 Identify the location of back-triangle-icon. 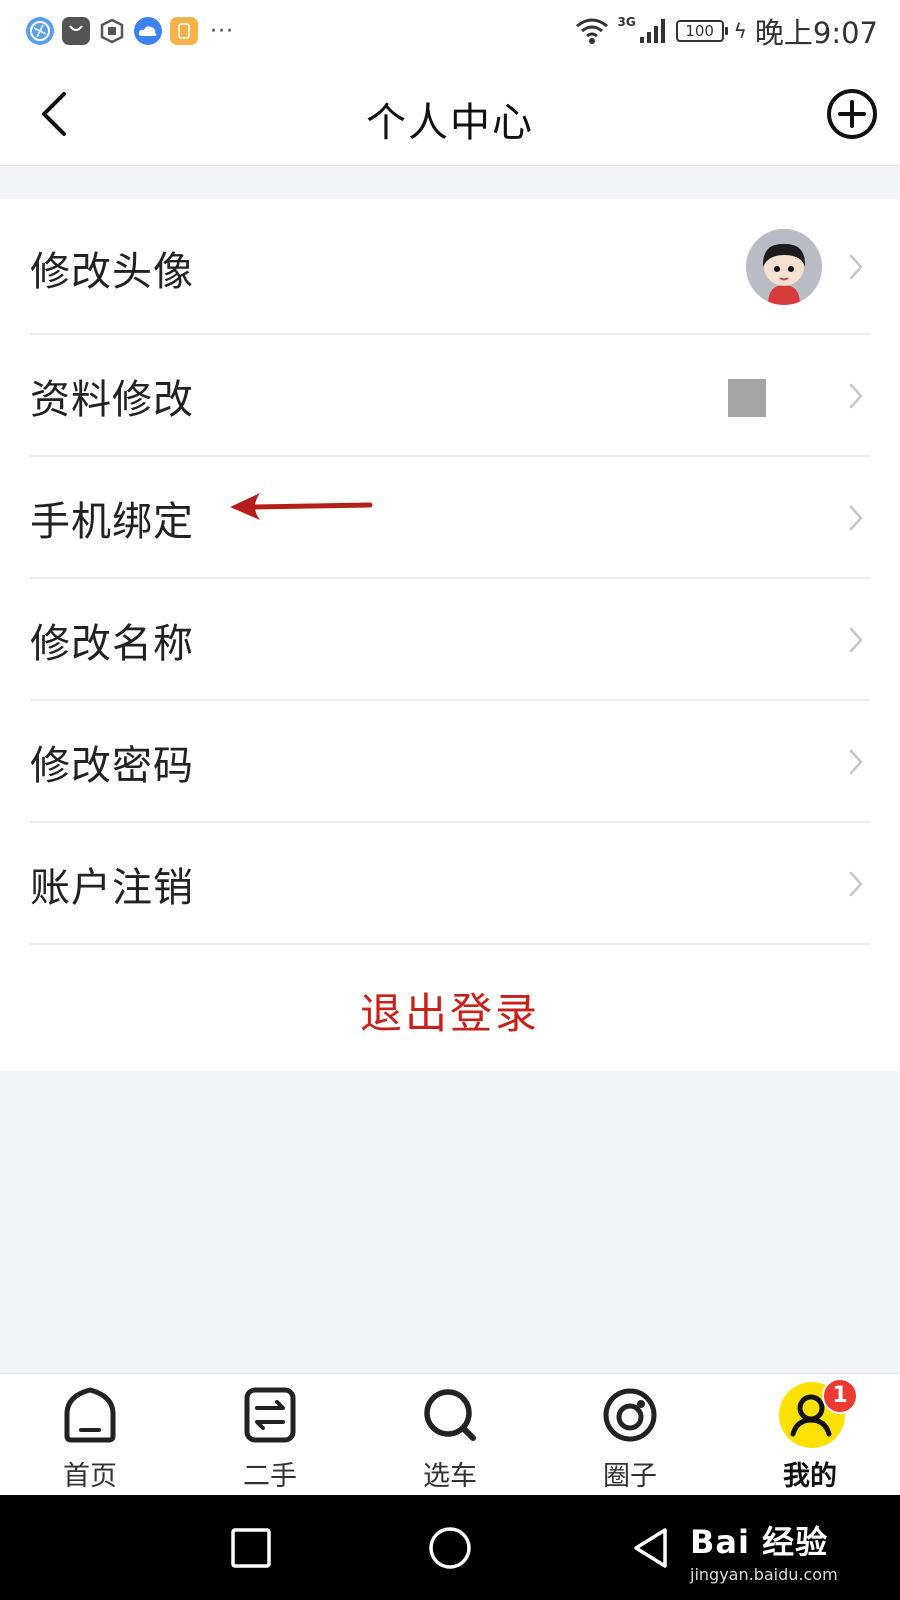
(651, 1548).